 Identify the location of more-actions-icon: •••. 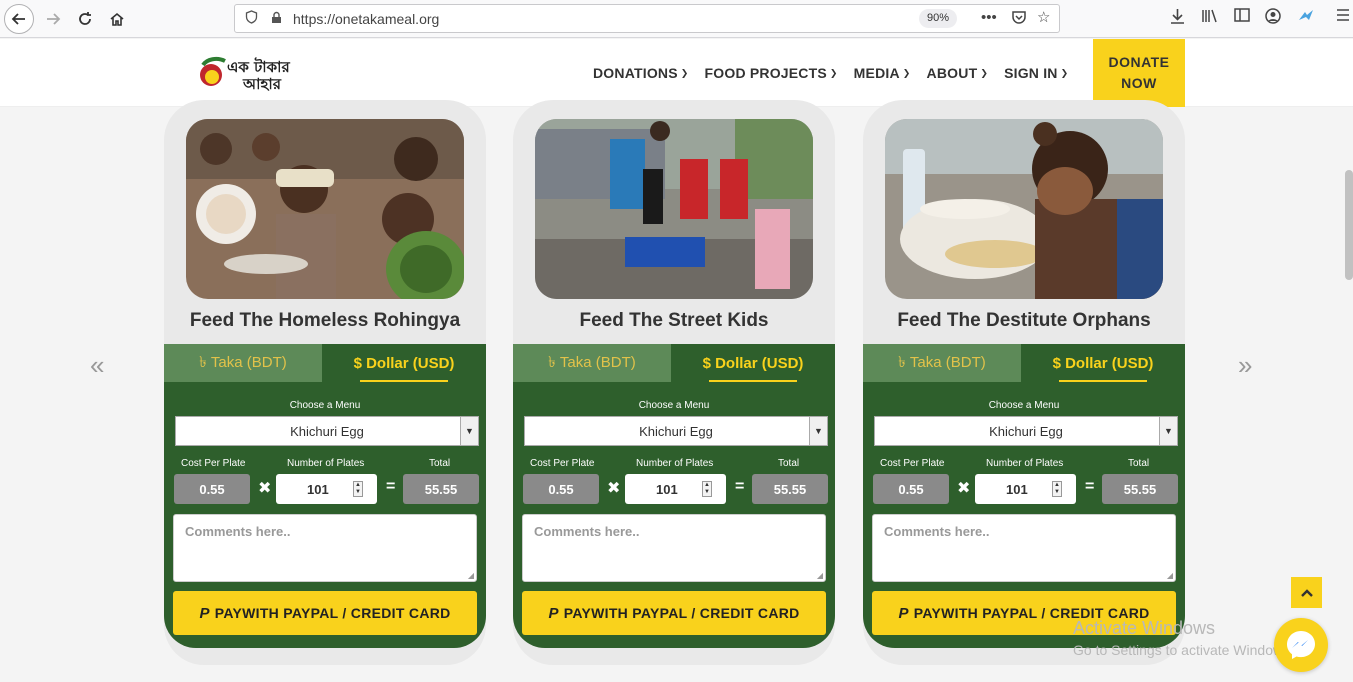
(989, 17).